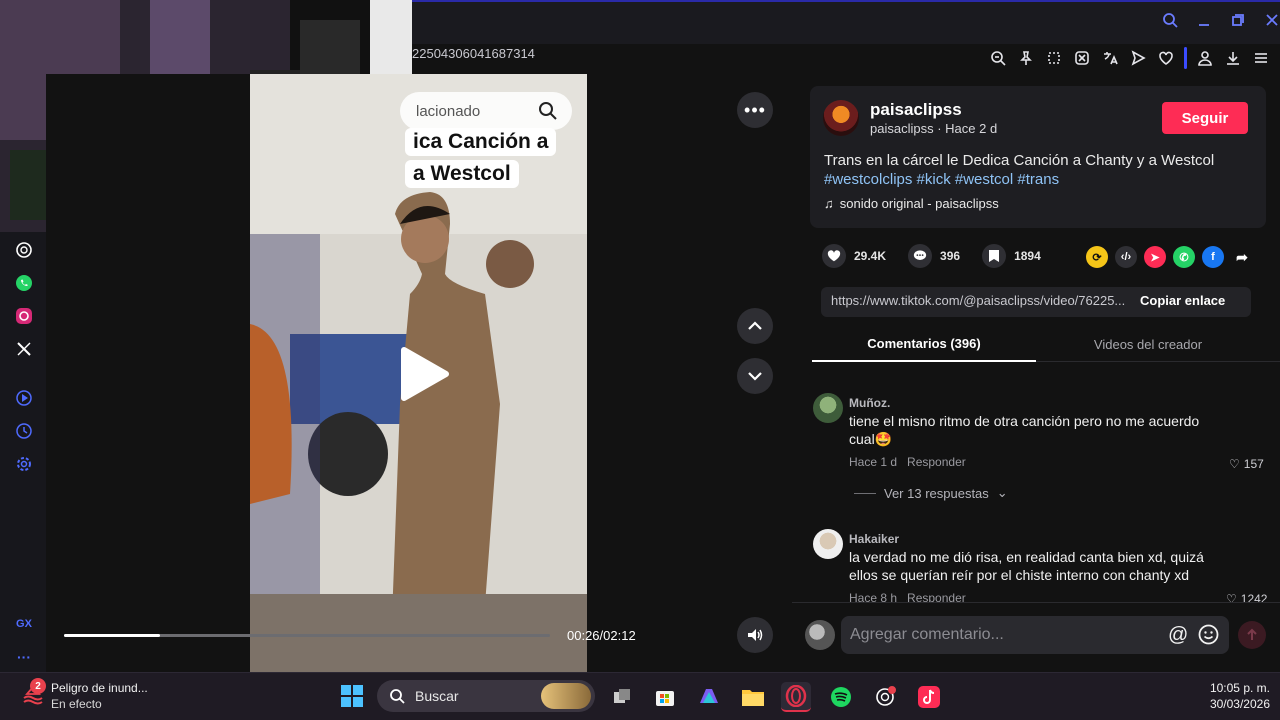 This screenshot has height=720, width=1280. Describe the element at coordinates (1110, 58) in the screenshot. I see `translate-icon` at that location.